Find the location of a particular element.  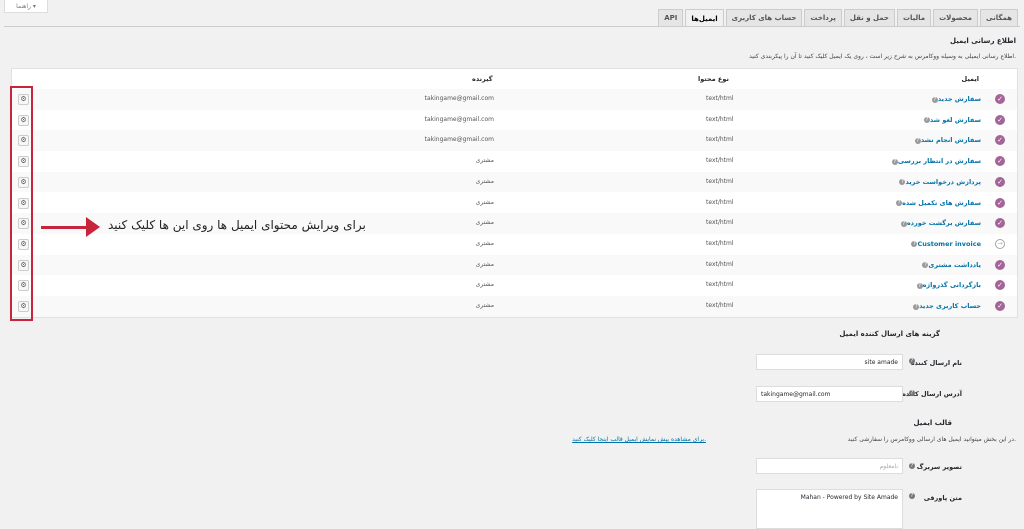

header-image-placeholder: نامعلوم is located at coordinates (888, 466).